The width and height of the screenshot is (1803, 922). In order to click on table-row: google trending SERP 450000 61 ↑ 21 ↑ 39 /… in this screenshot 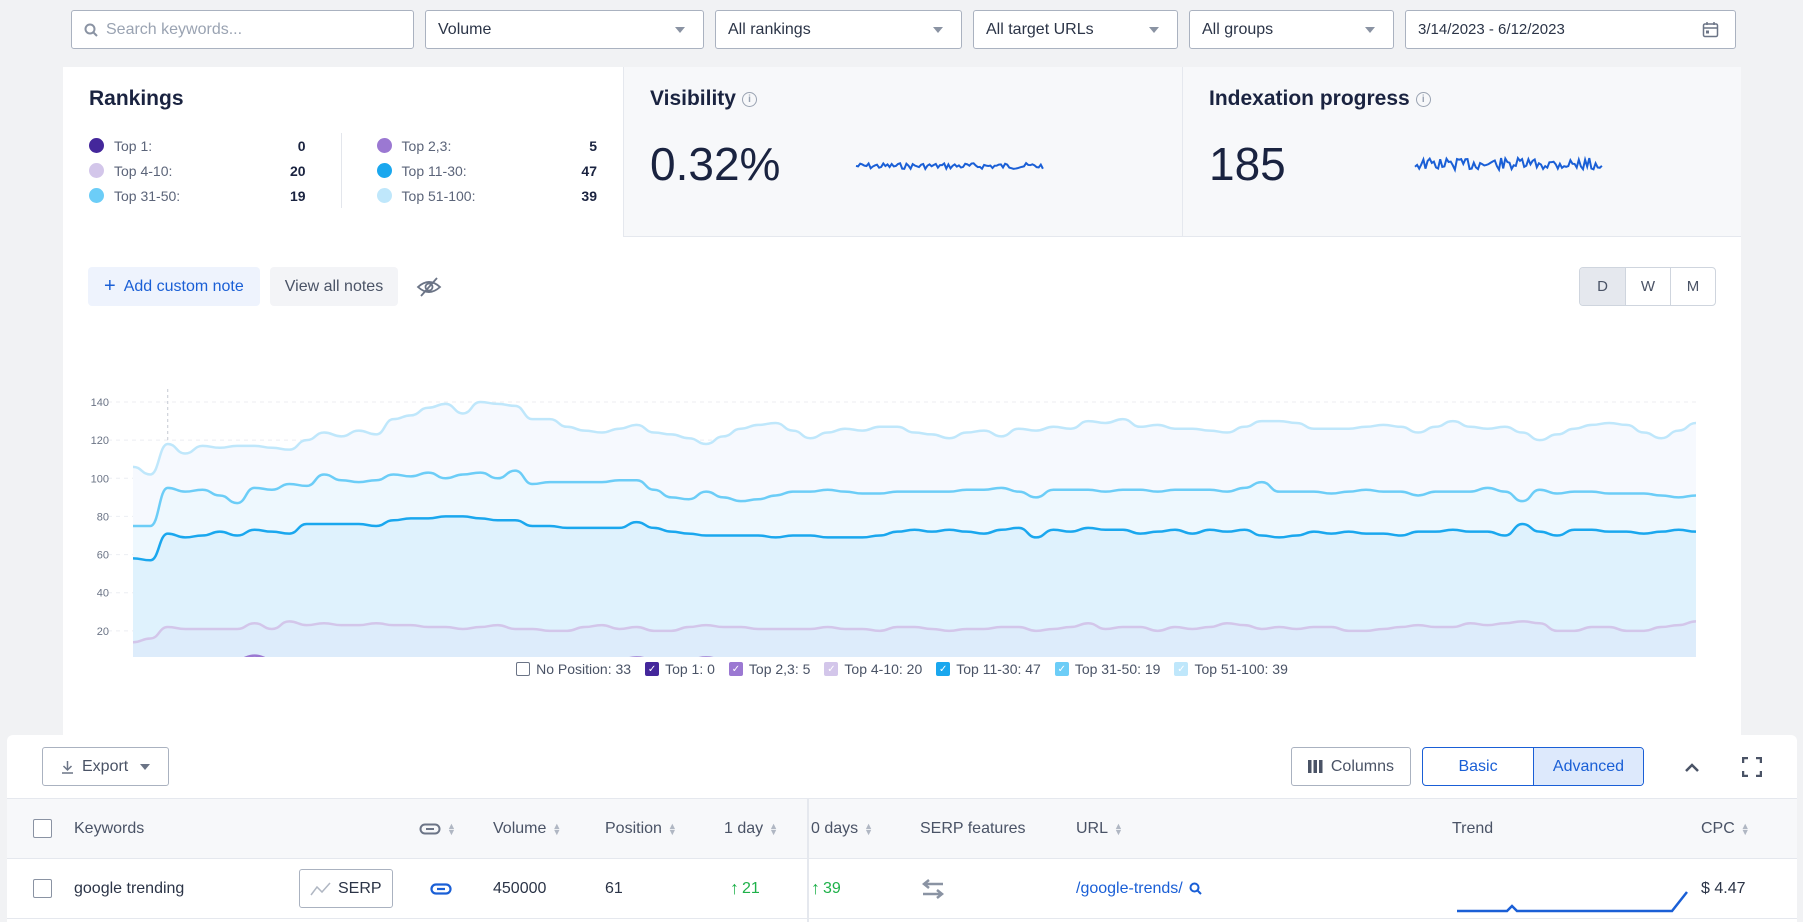, I will do `click(902, 889)`.